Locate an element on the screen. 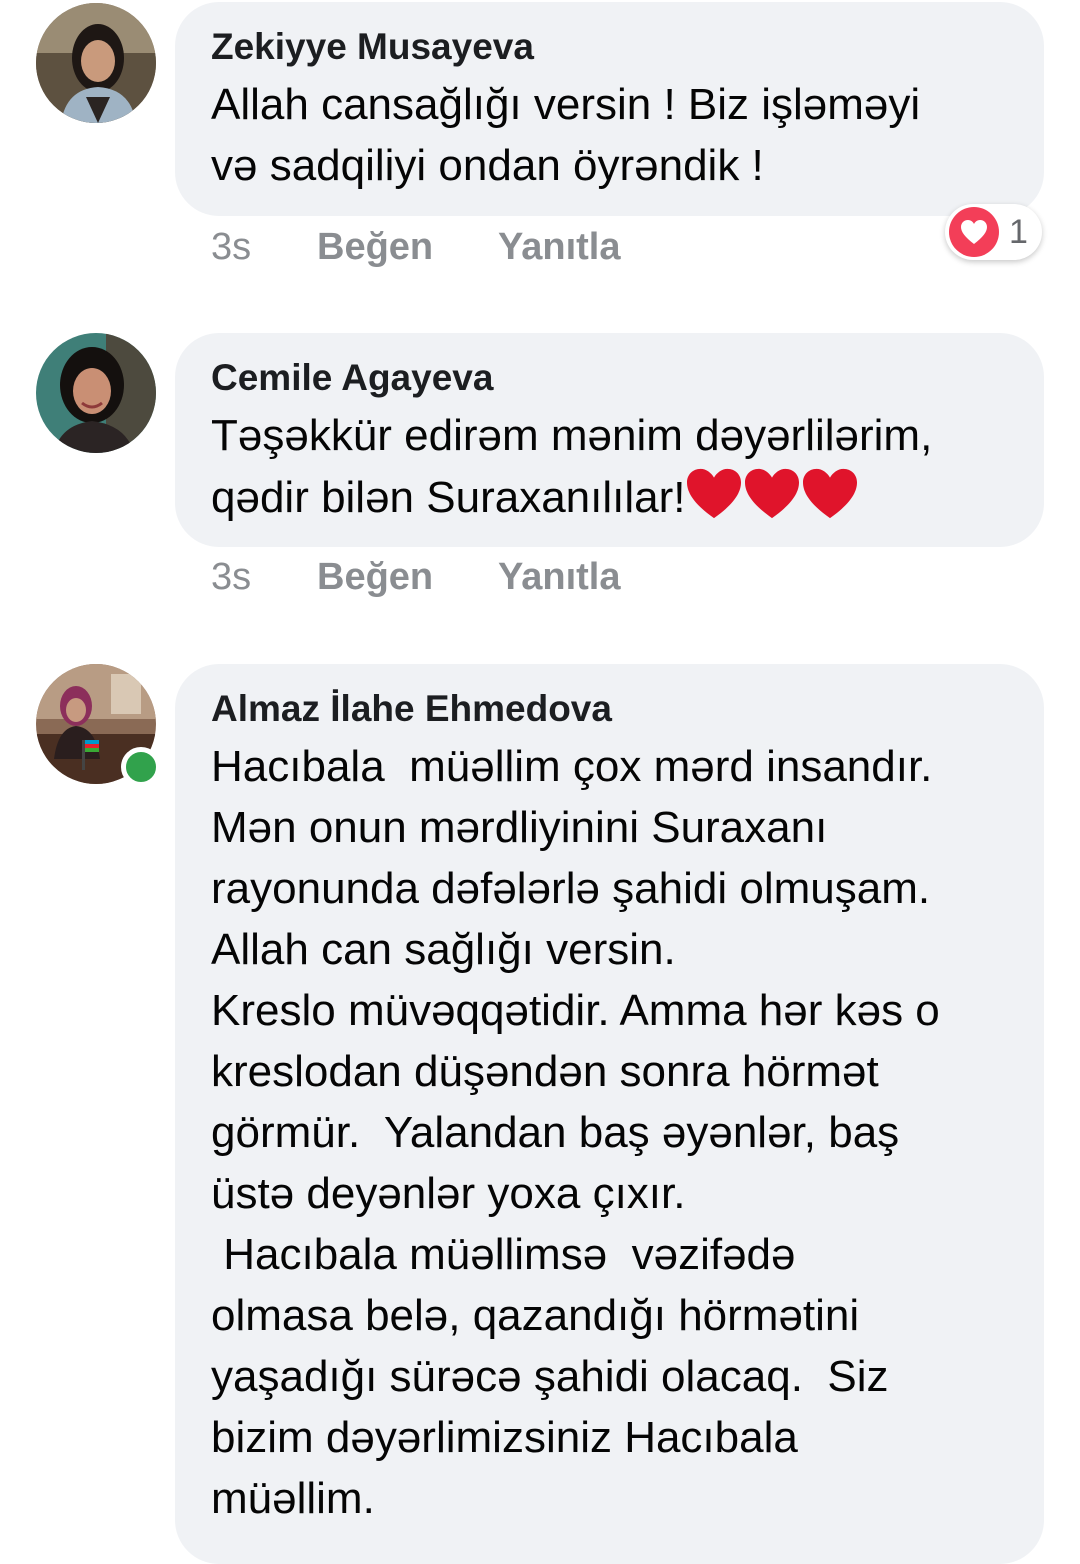 This screenshot has width=1080, height=1564. online-status-indicator is located at coordinates (141, 767).